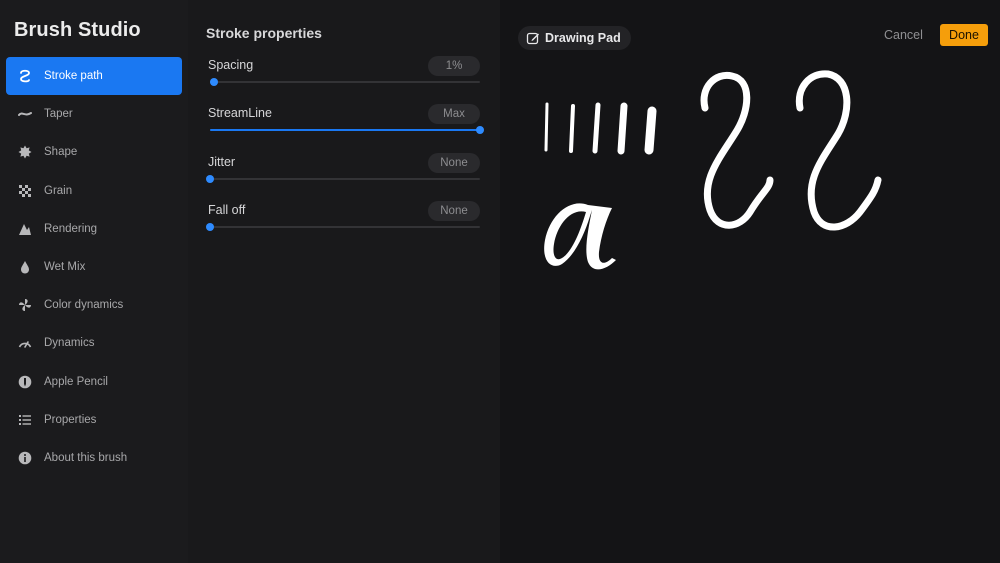  I want to click on color-dynamics-icon, so click(25, 305).